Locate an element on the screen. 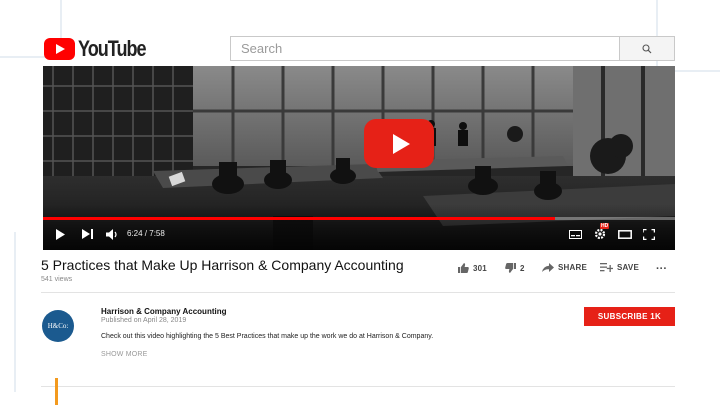  thumbs-down-icon is located at coordinates (510, 268).